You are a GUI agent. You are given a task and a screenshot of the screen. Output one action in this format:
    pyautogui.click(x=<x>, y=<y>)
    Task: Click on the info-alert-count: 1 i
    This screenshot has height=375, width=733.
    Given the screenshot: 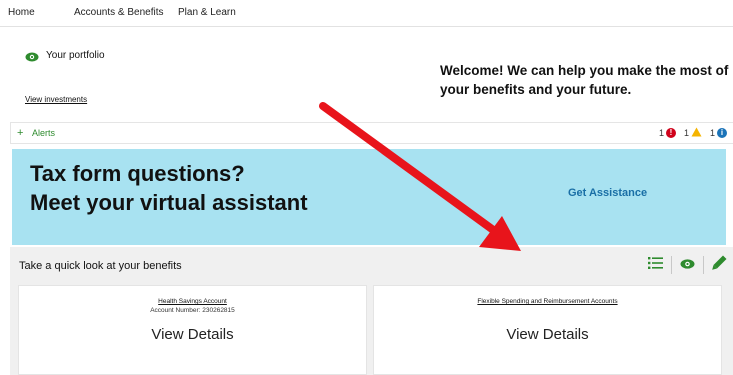 What is the action you would take?
    pyautogui.click(x=718, y=133)
    